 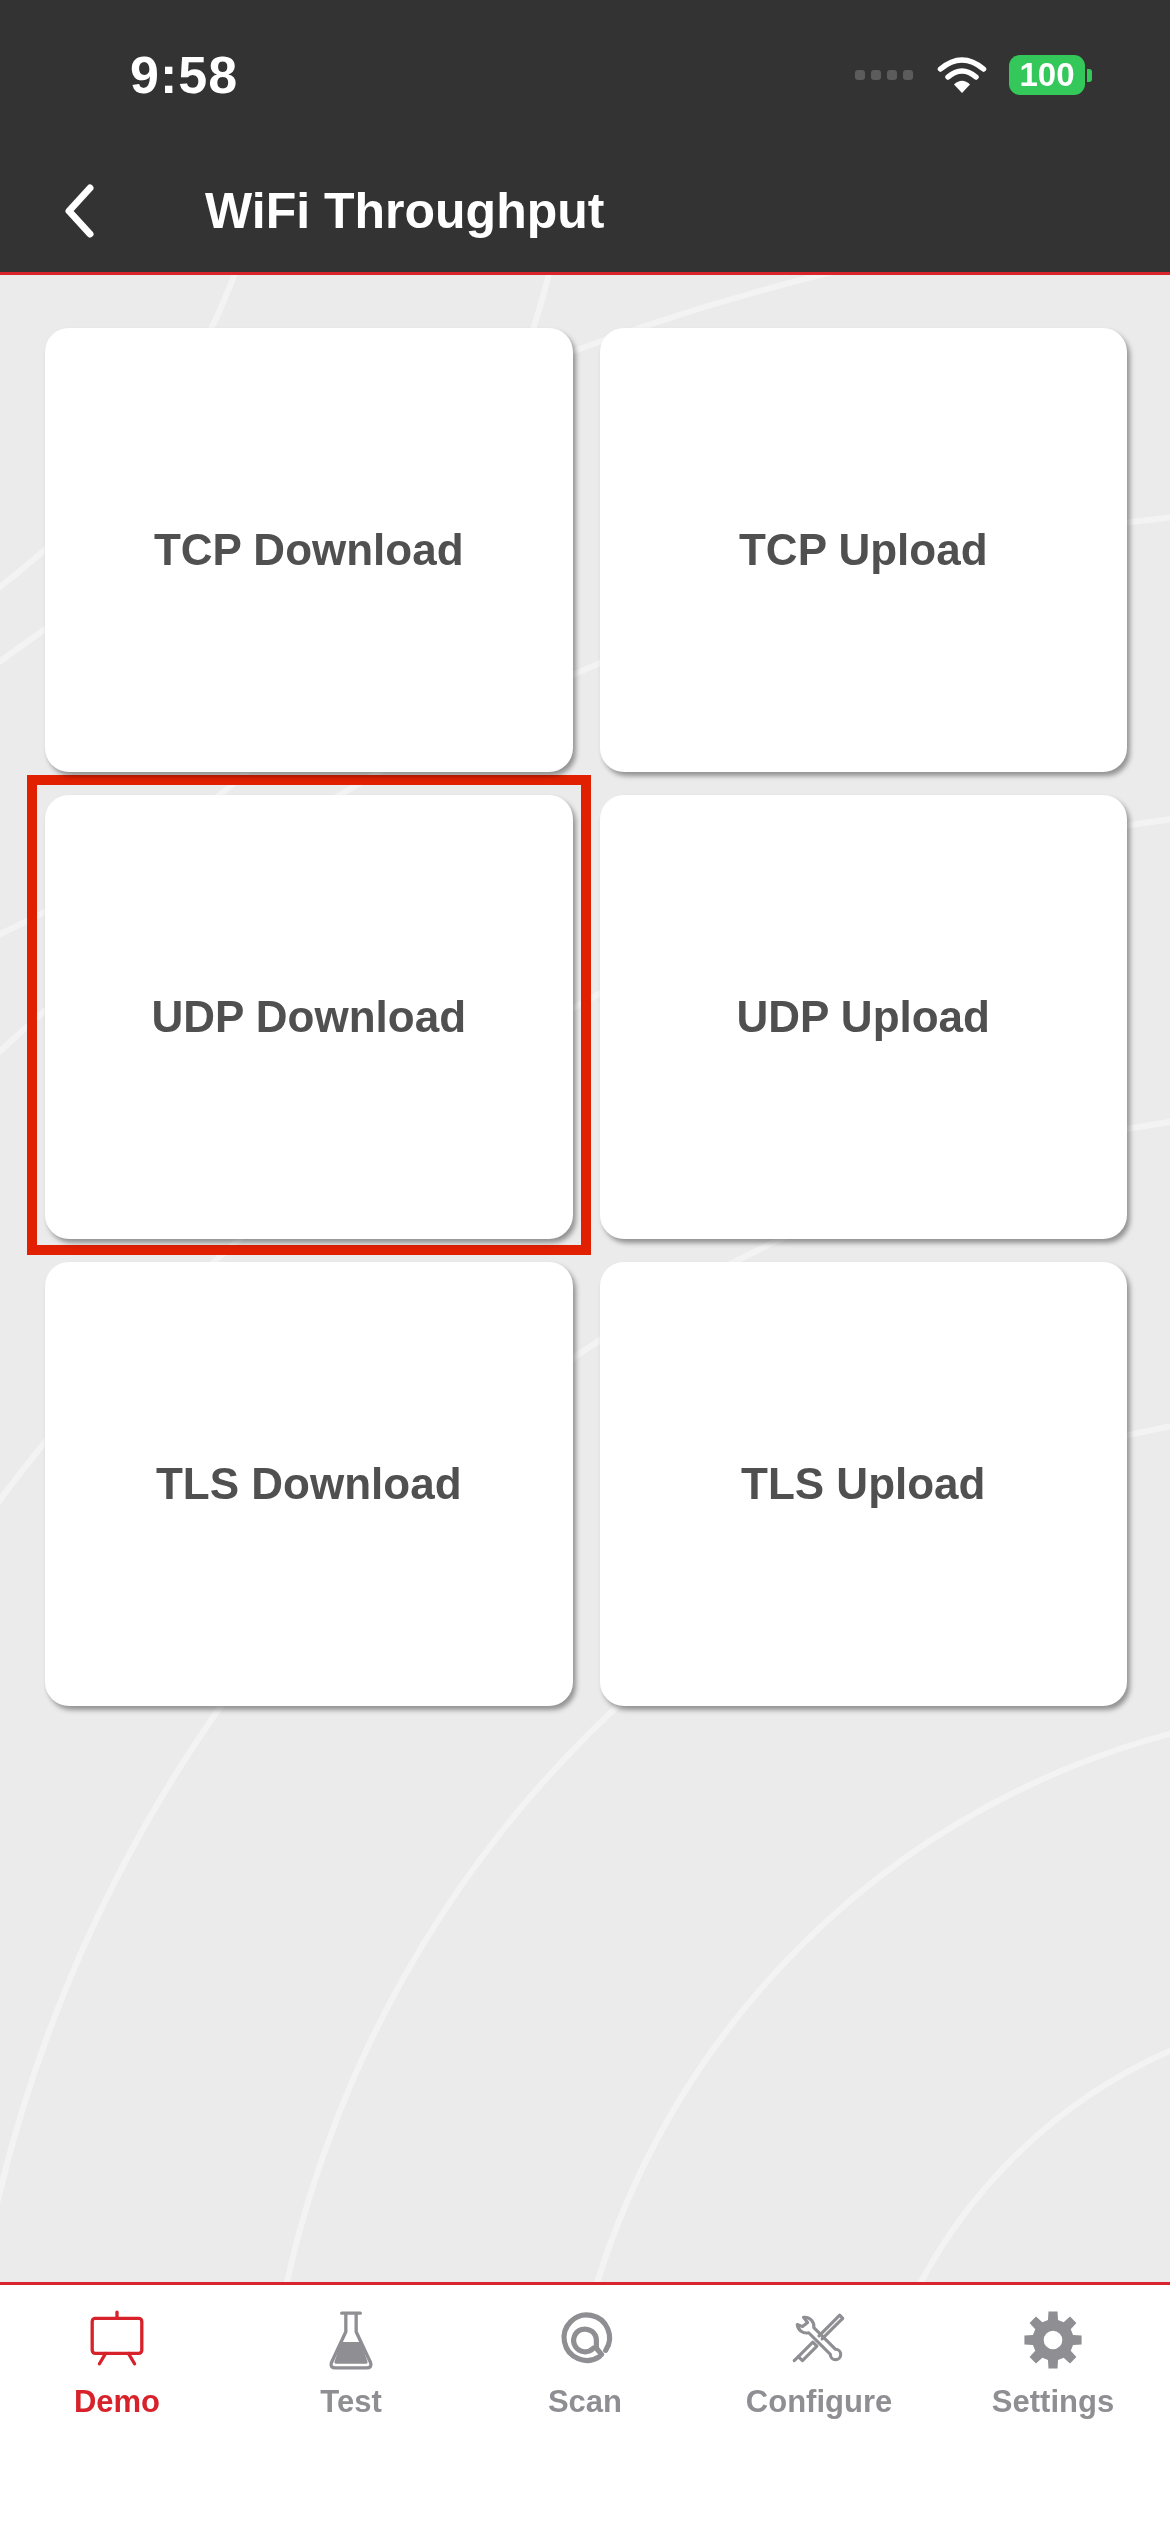 What do you see at coordinates (962, 75) in the screenshot?
I see `wifi-icon` at bounding box center [962, 75].